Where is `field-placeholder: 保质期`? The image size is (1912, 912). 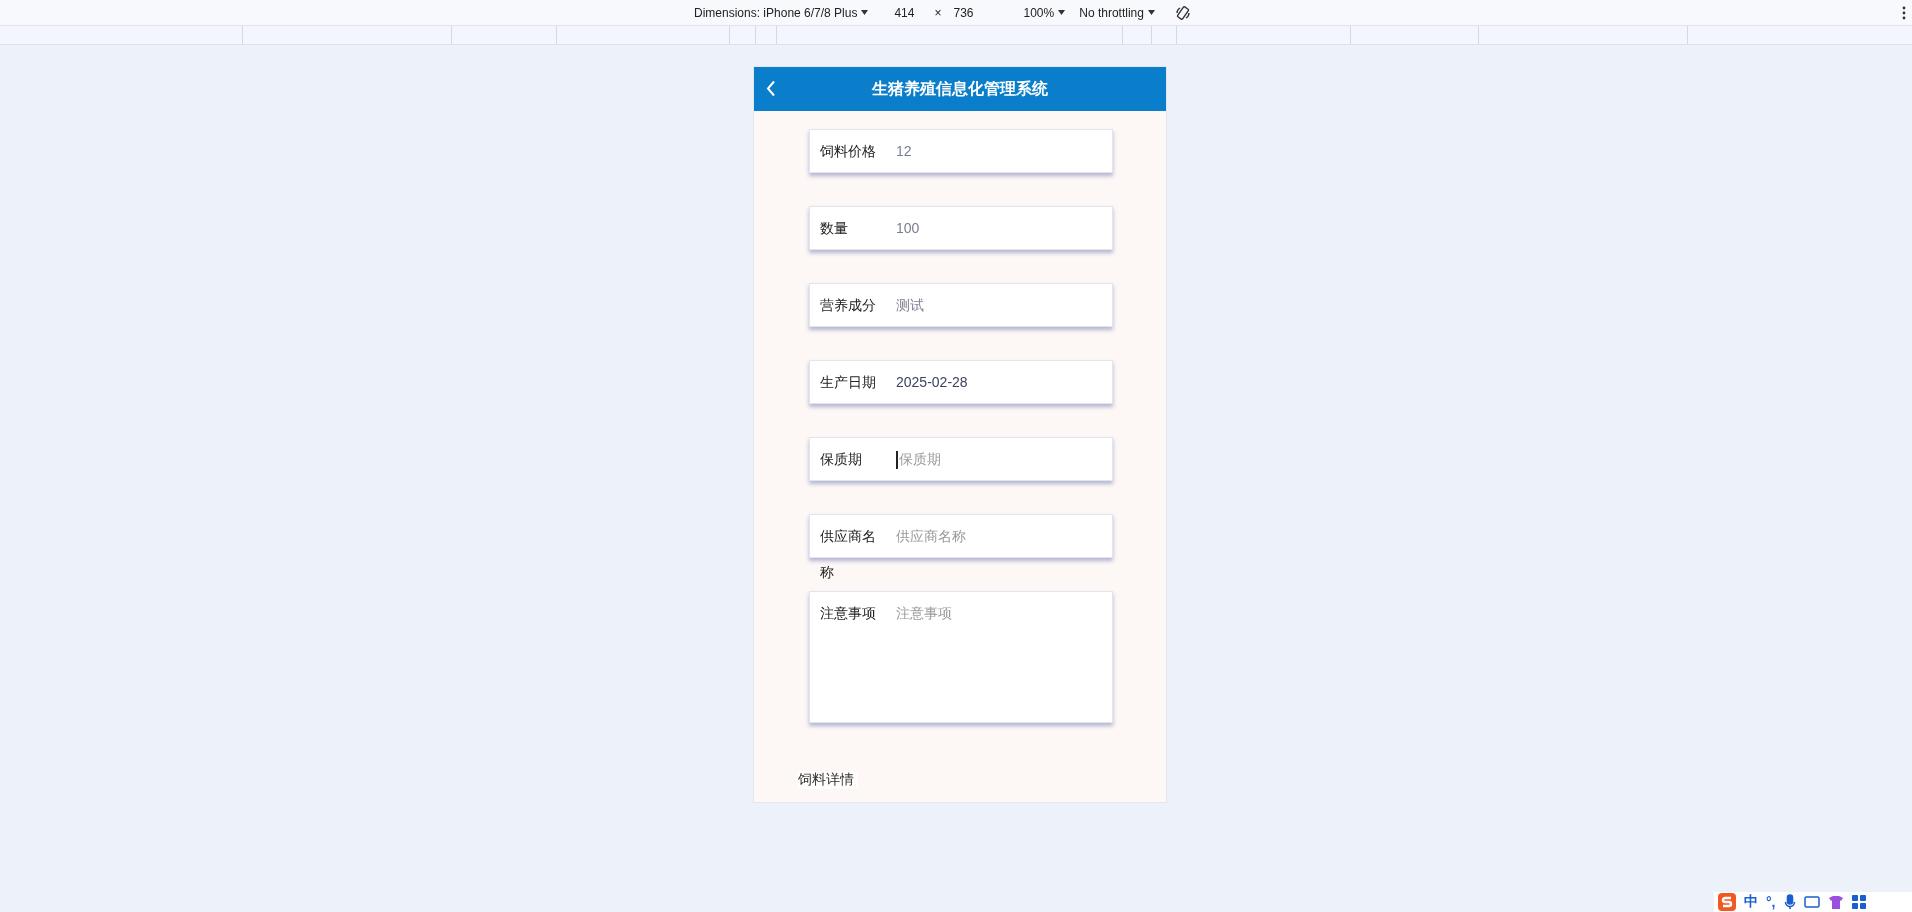 field-placeholder: 保质期 is located at coordinates (918, 457).